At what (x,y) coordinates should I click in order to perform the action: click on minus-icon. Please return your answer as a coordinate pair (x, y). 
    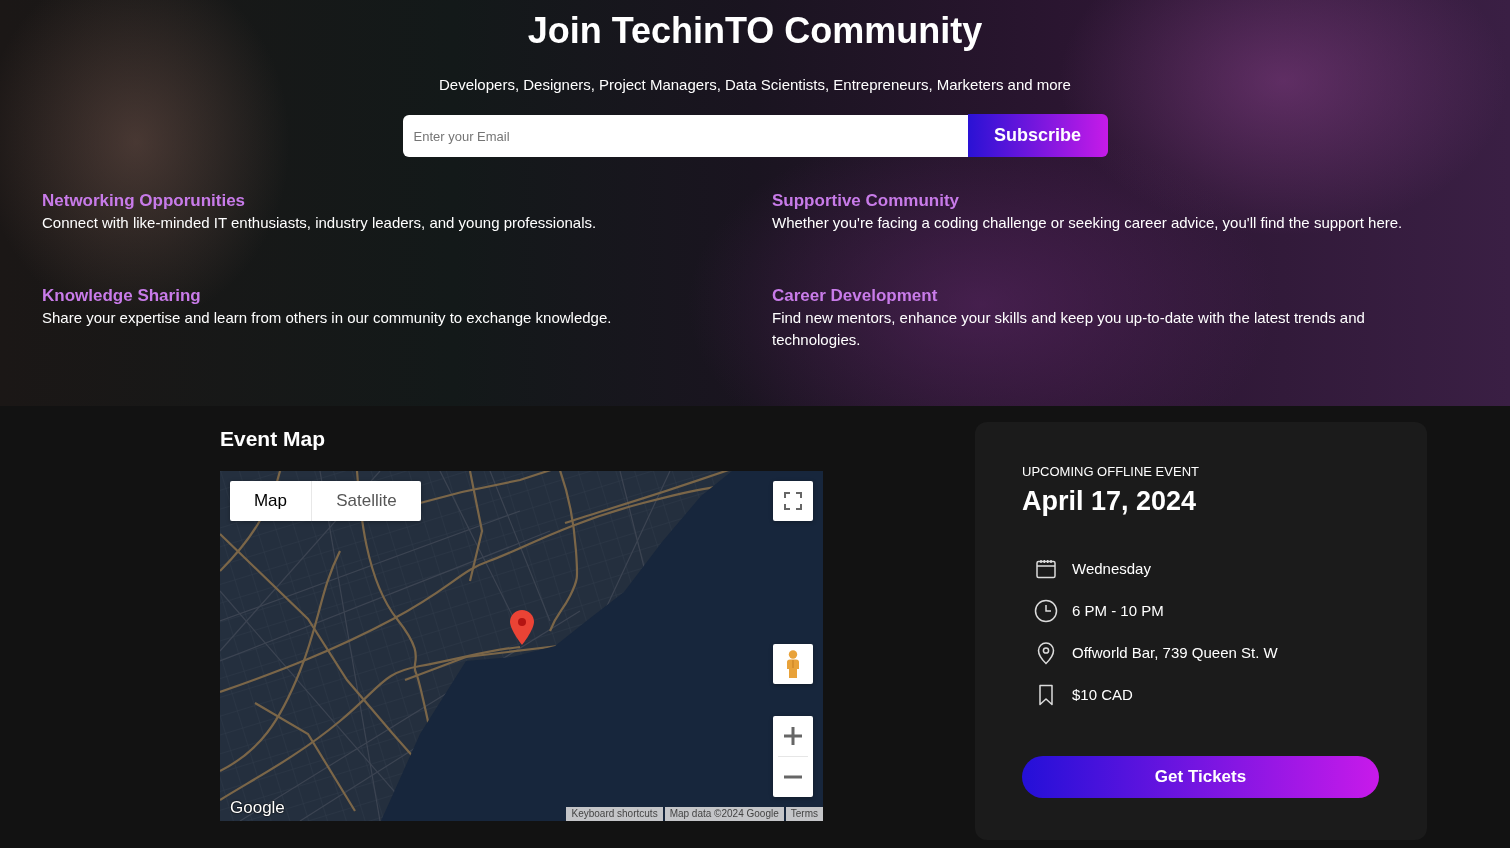
    Looking at the image, I should click on (793, 777).